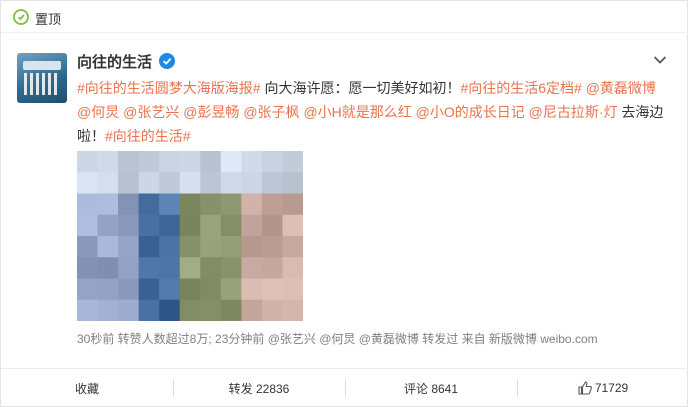 This screenshot has height=407, width=688. Describe the element at coordinates (585, 388) in the screenshot. I see `like-icon` at that location.